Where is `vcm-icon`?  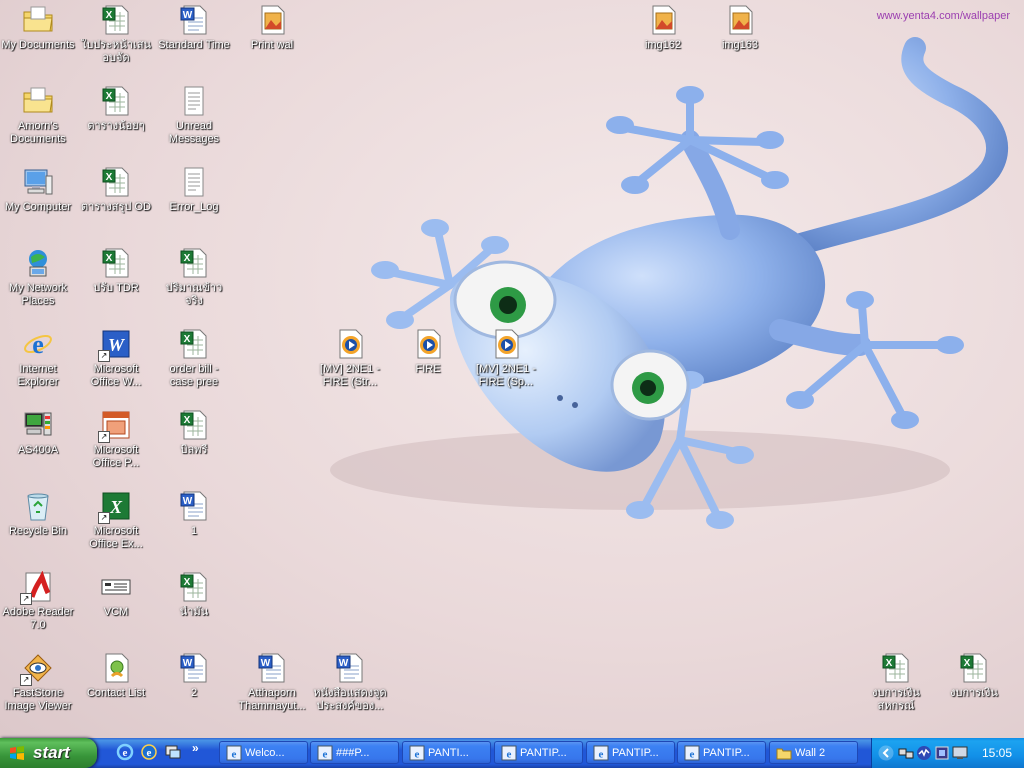
vcm-icon is located at coordinates (116, 587).